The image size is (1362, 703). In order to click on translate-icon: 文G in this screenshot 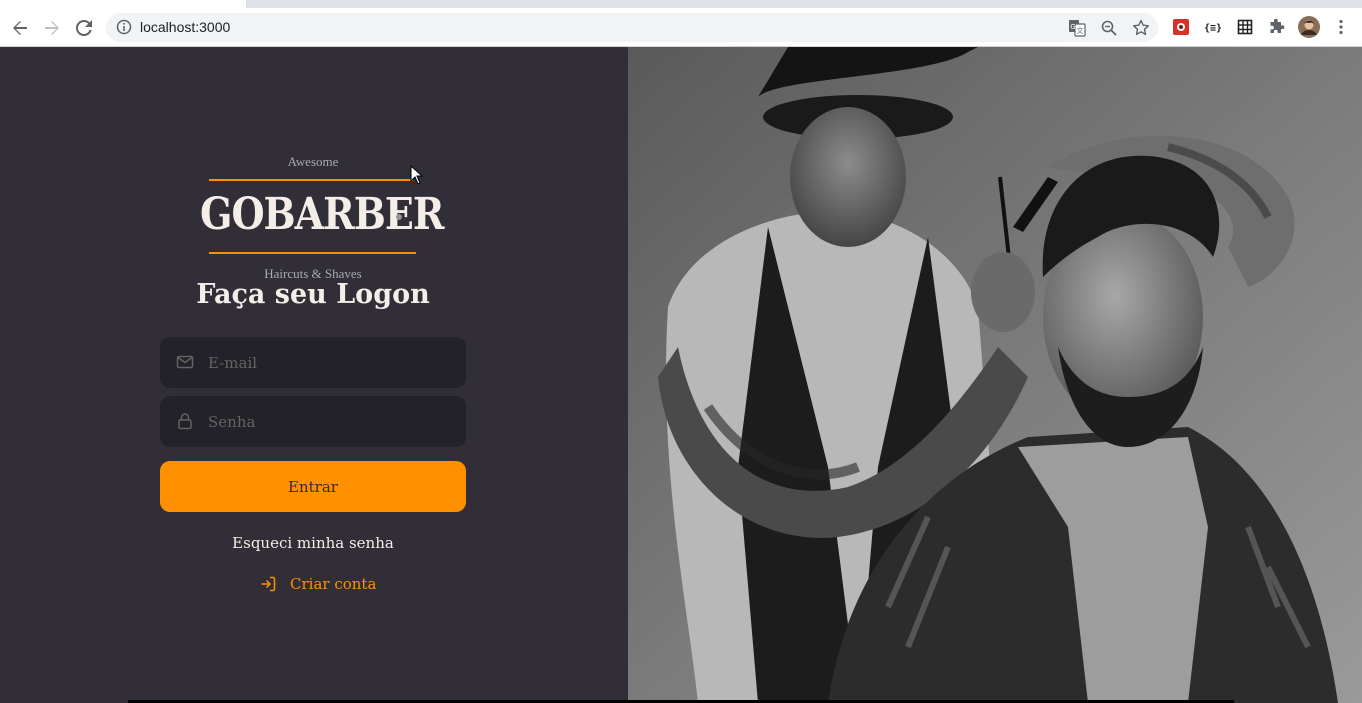, I will do `click(1077, 28)`.